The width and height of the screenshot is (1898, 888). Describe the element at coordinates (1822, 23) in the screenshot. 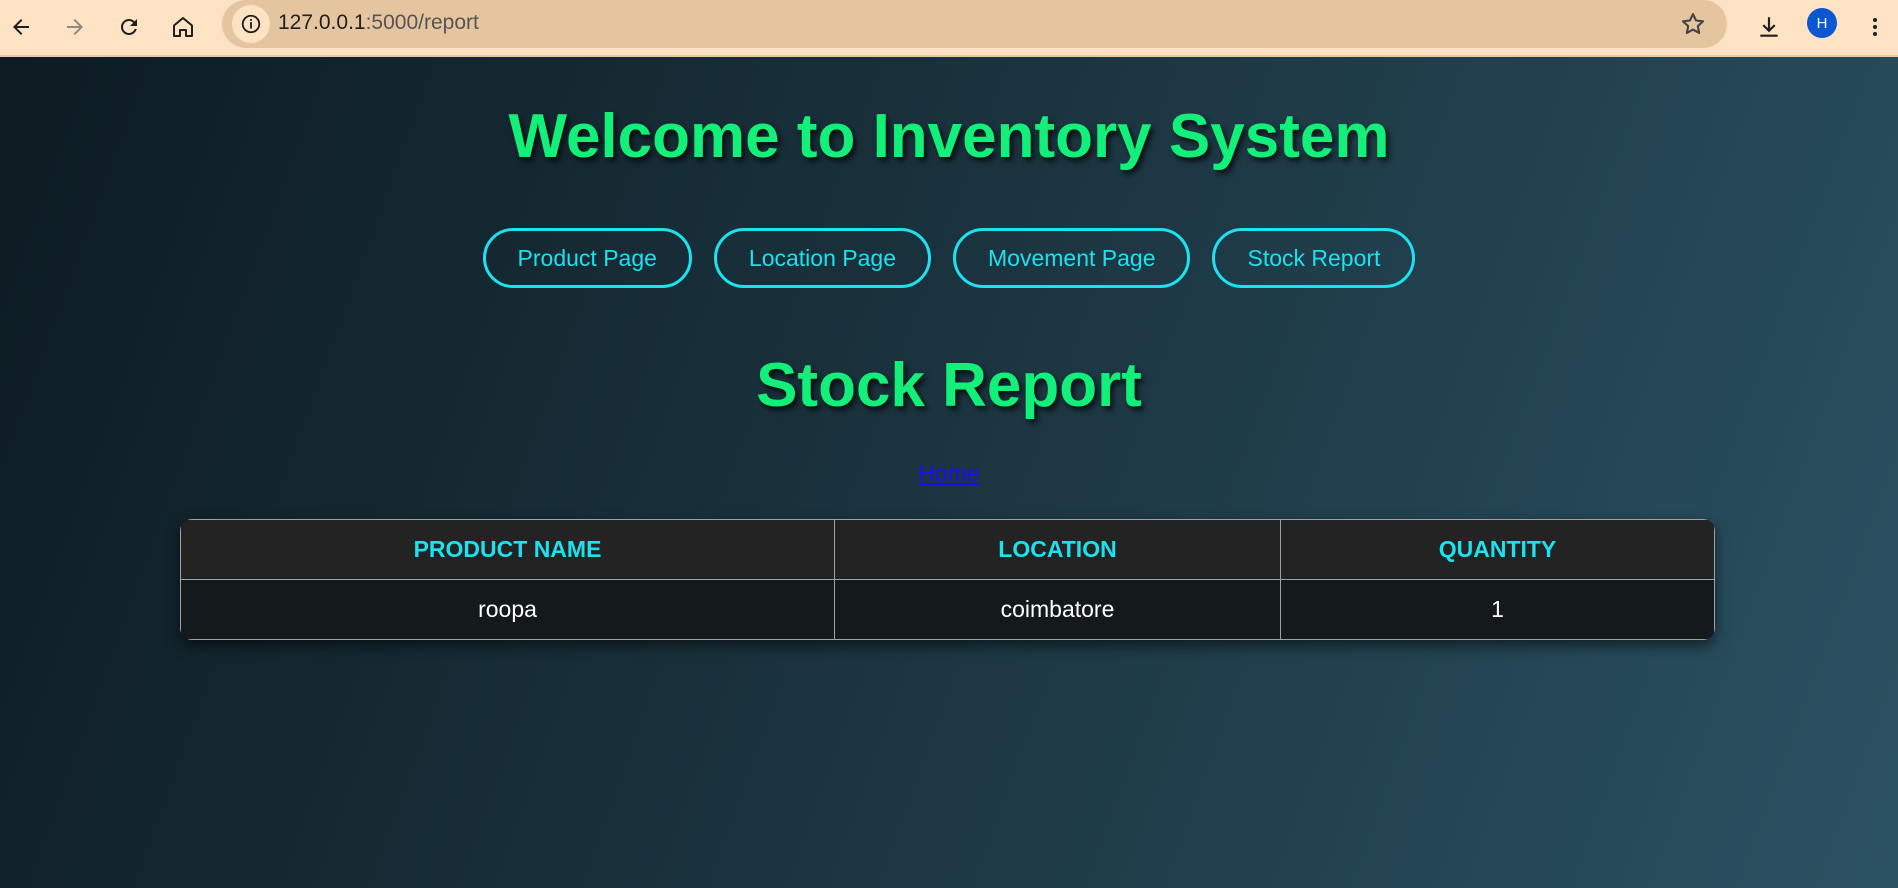

I see `profile-avatar: H` at that location.